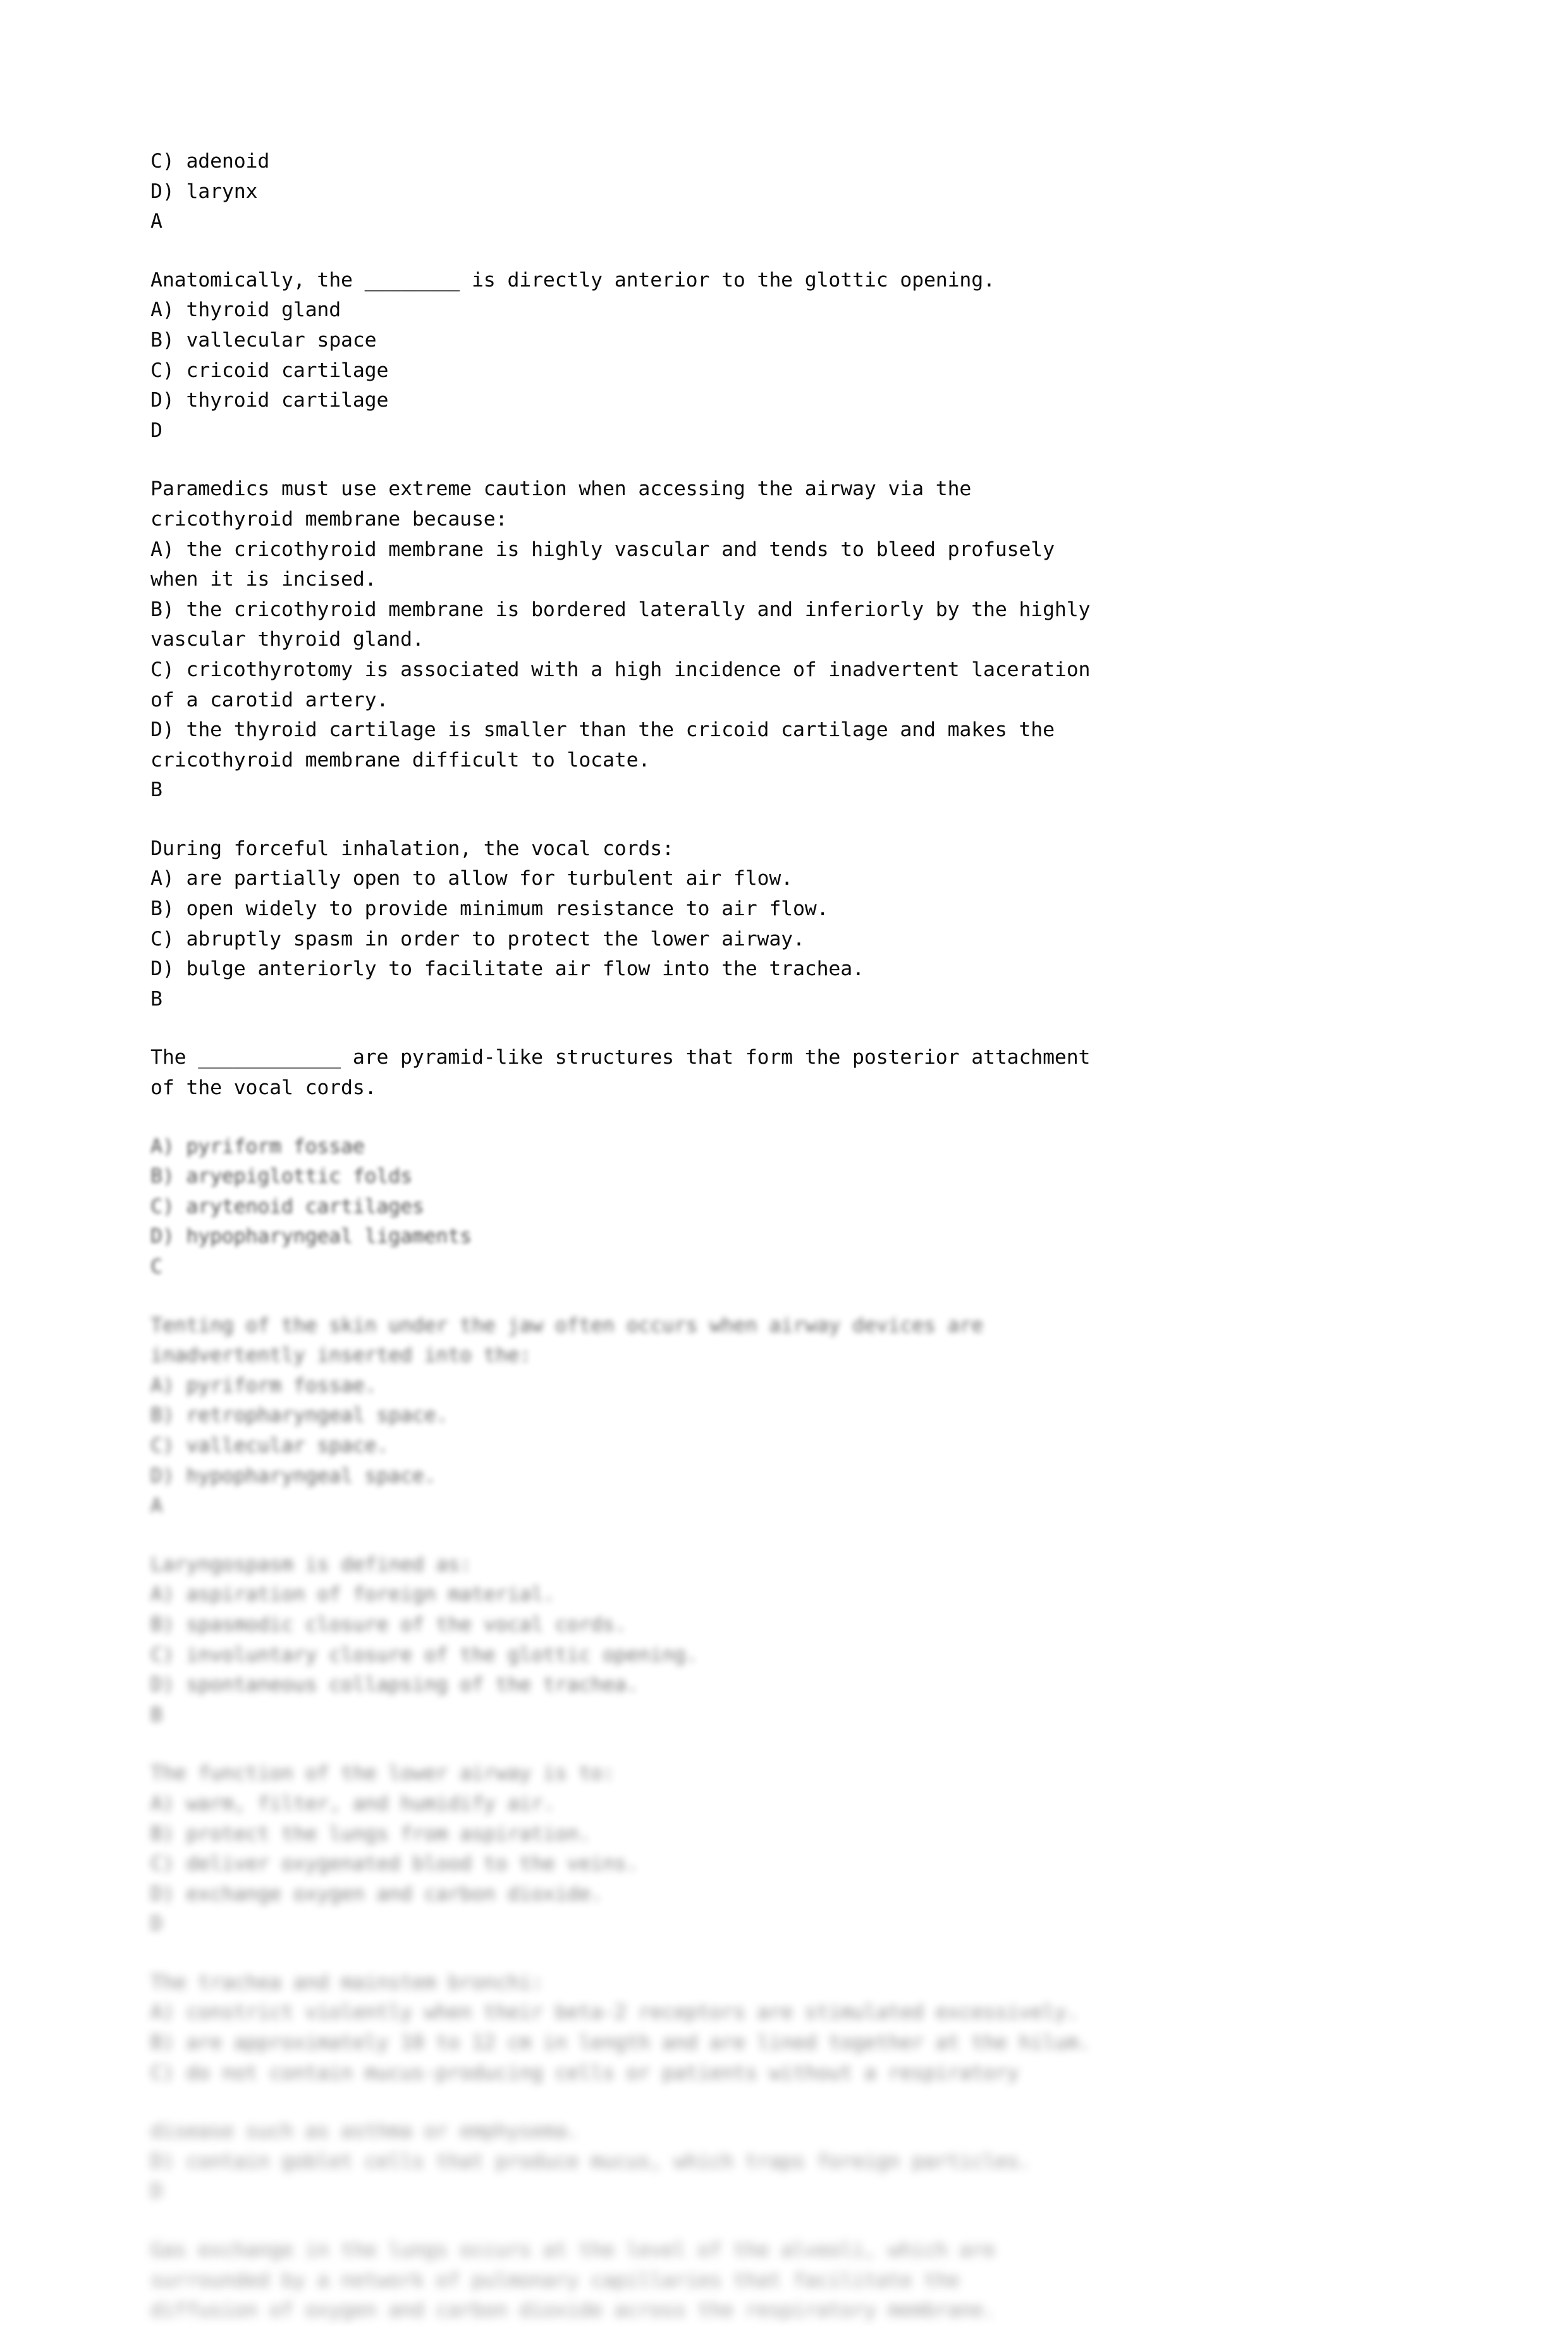  What do you see at coordinates (352, 1594) in the screenshot?
I see `text-line: A) aspiration of foreign material.` at bounding box center [352, 1594].